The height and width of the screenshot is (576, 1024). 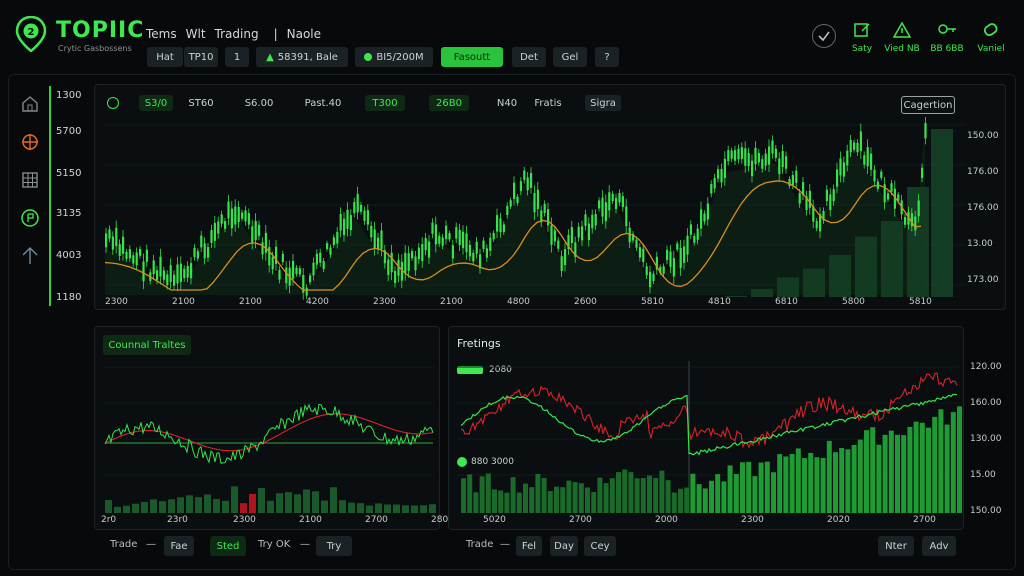 I want to click on flag-icon, so click(x=30, y=218).